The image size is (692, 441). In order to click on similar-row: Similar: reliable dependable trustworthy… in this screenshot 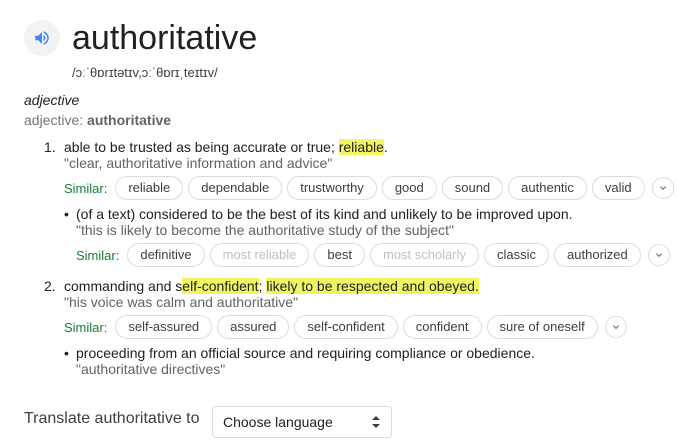, I will do `click(369, 188)`.